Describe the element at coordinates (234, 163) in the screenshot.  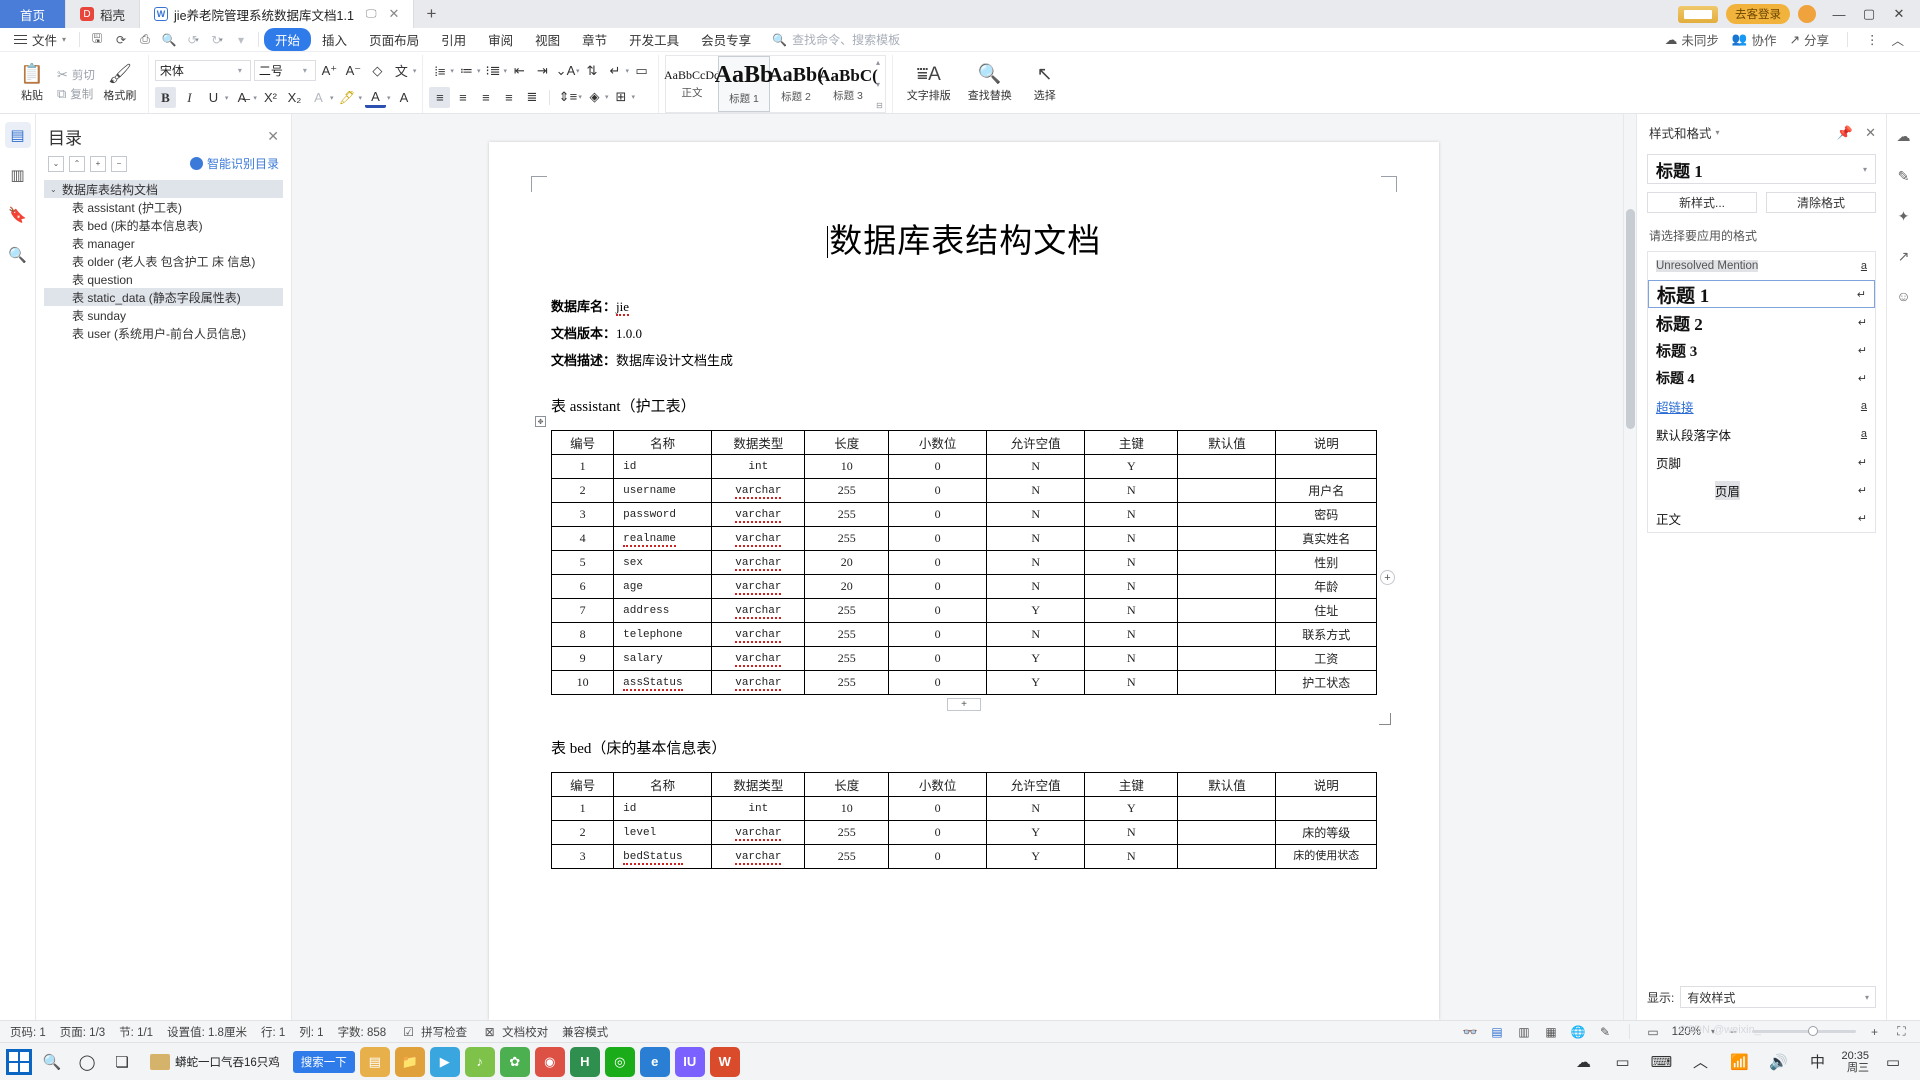
I see `smart-toc-button: 智能识别目录` at that location.